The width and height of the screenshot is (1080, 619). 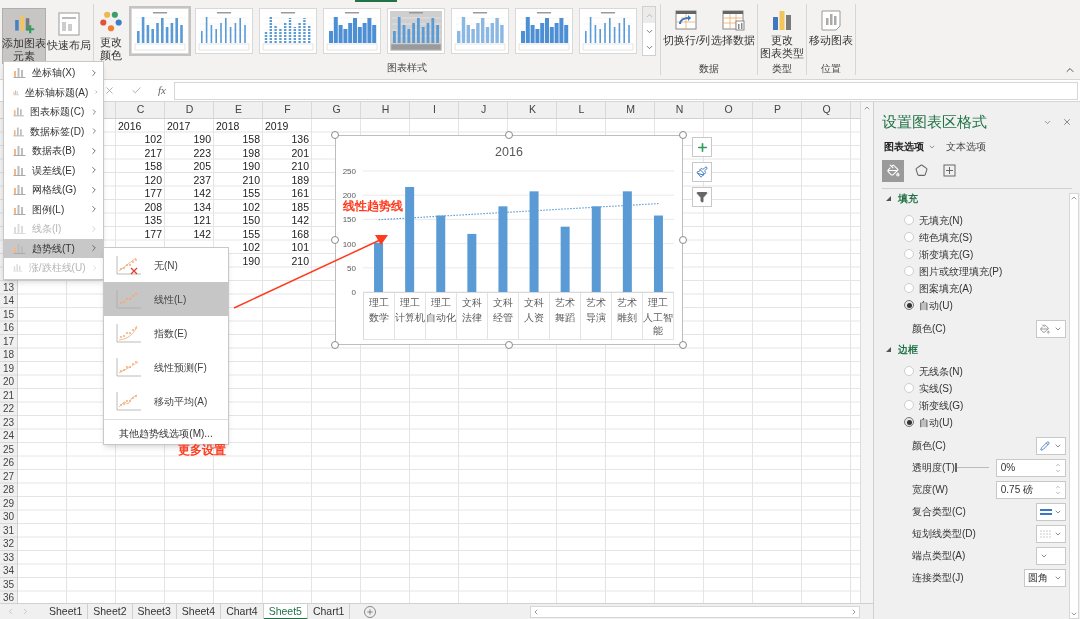 What do you see at coordinates (966, 146) in the screenshot?
I see `pane-tab: 文本选项` at bounding box center [966, 146].